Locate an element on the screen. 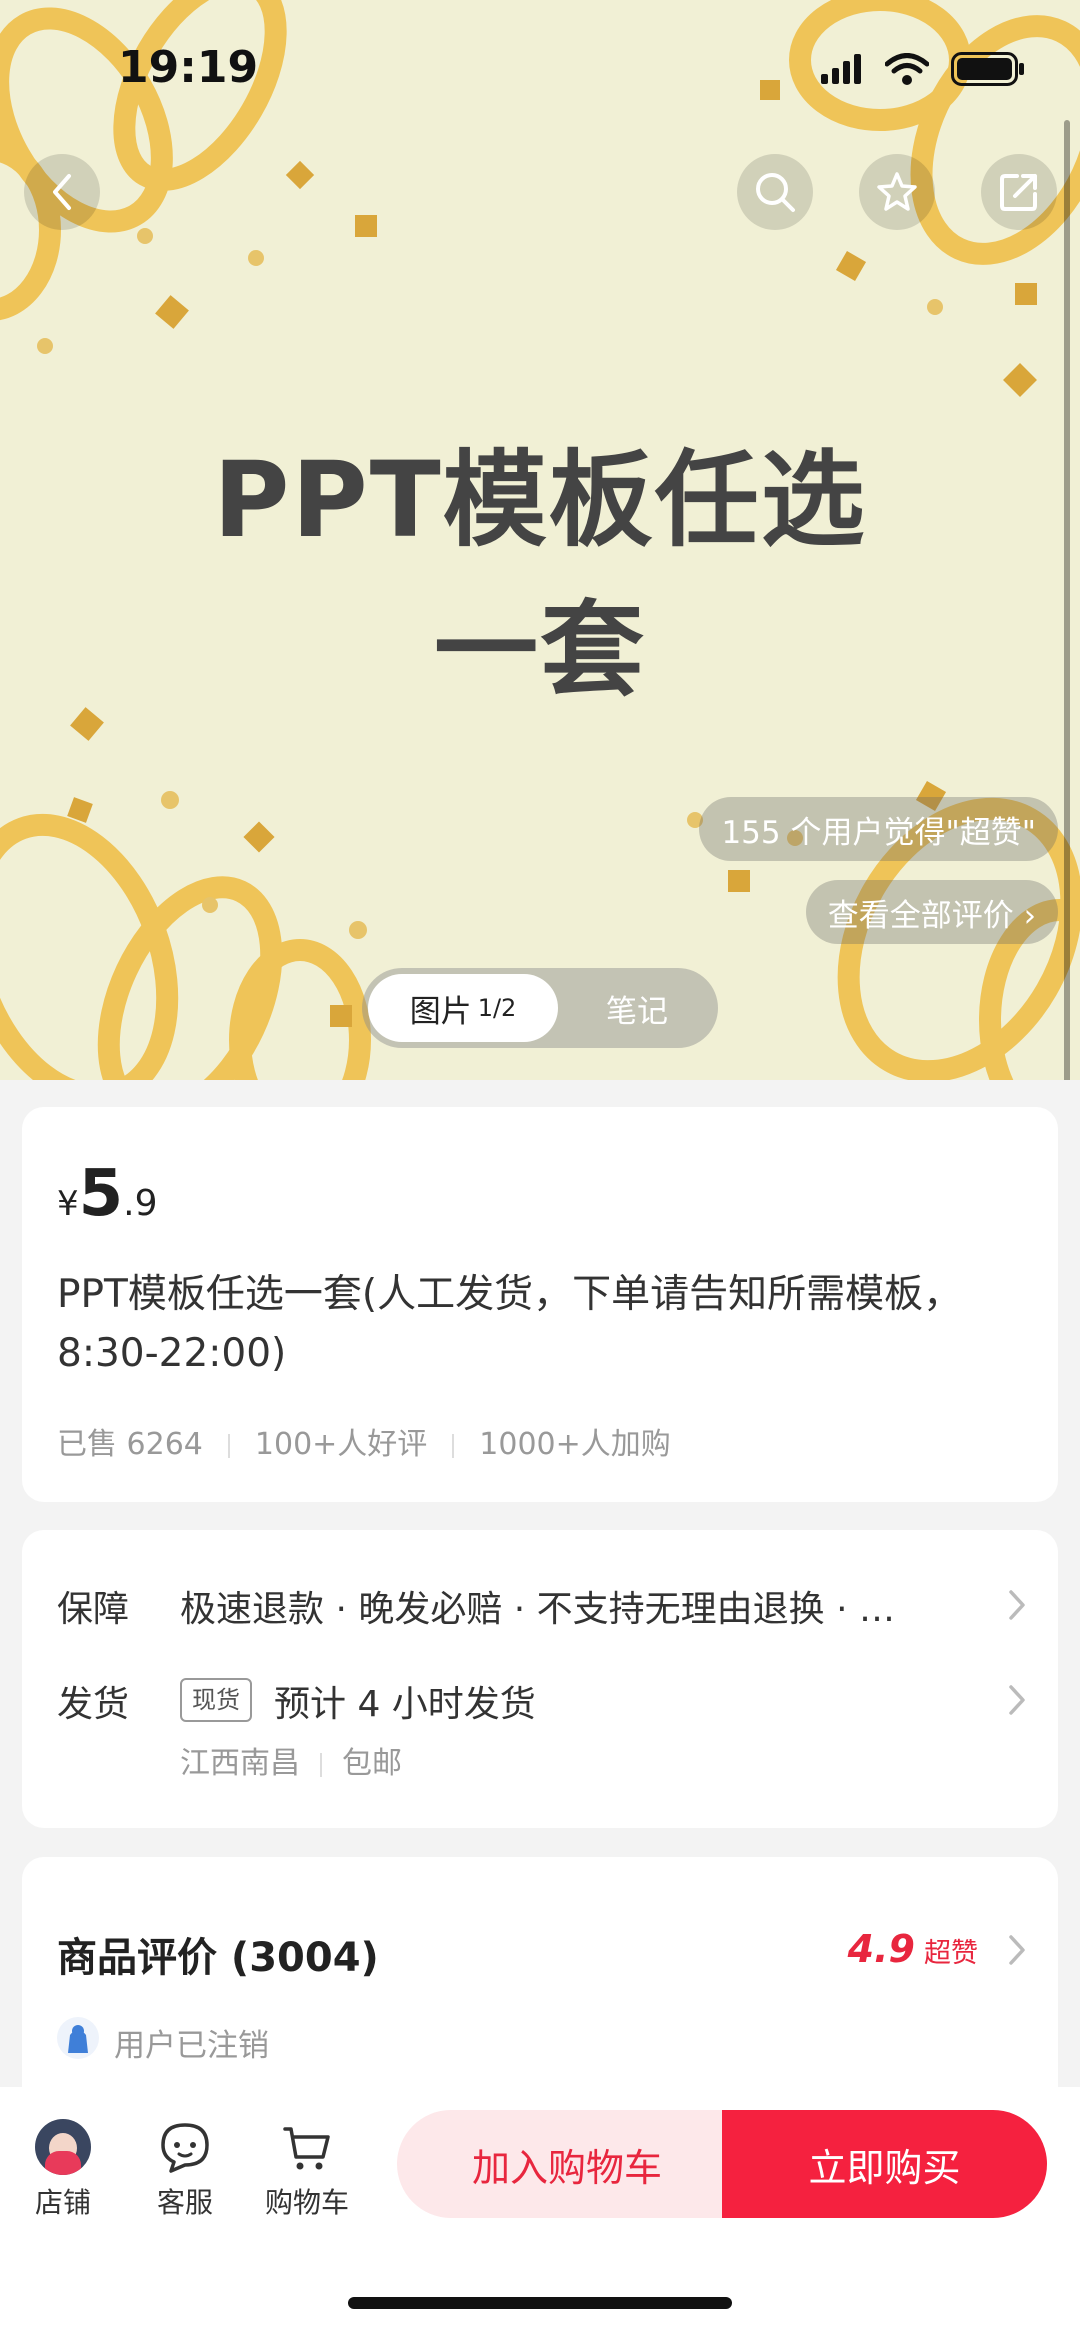 This screenshot has height=2337, width=1080. tab-images-label: 图片 is located at coordinates (440, 1011).